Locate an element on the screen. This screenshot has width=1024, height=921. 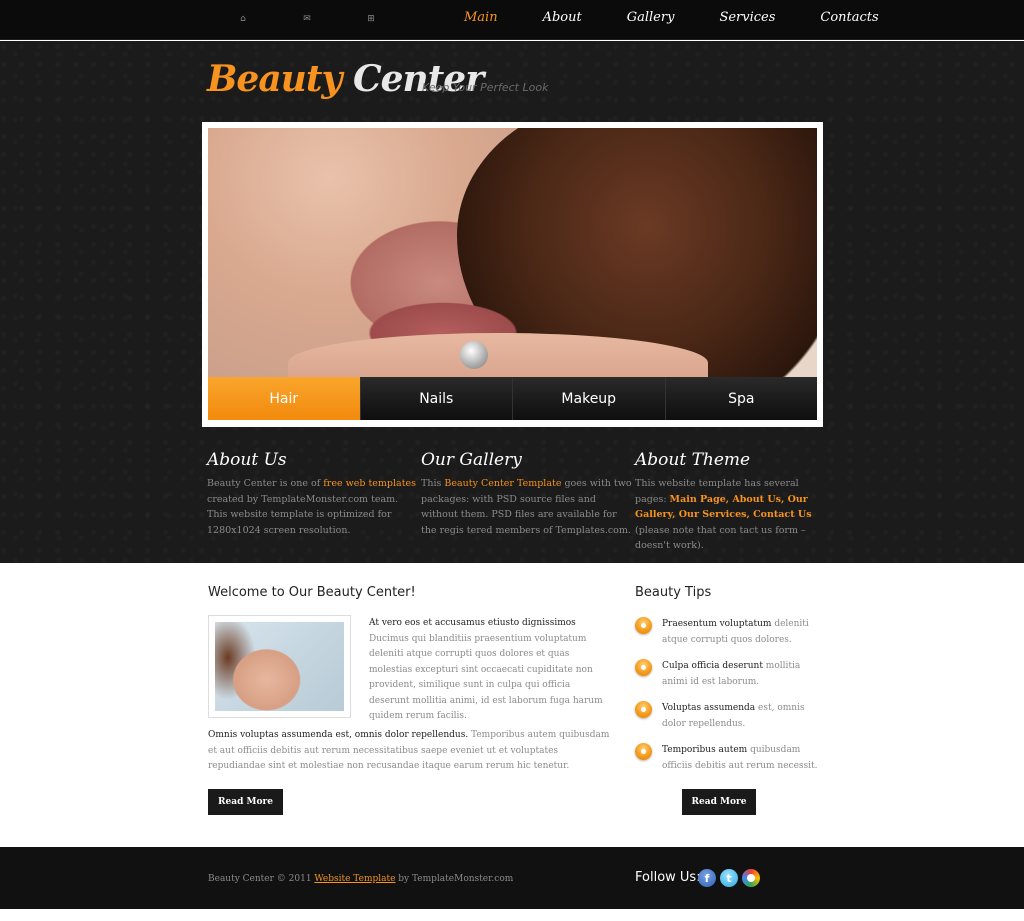
picasa-icon is located at coordinates (751, 878).